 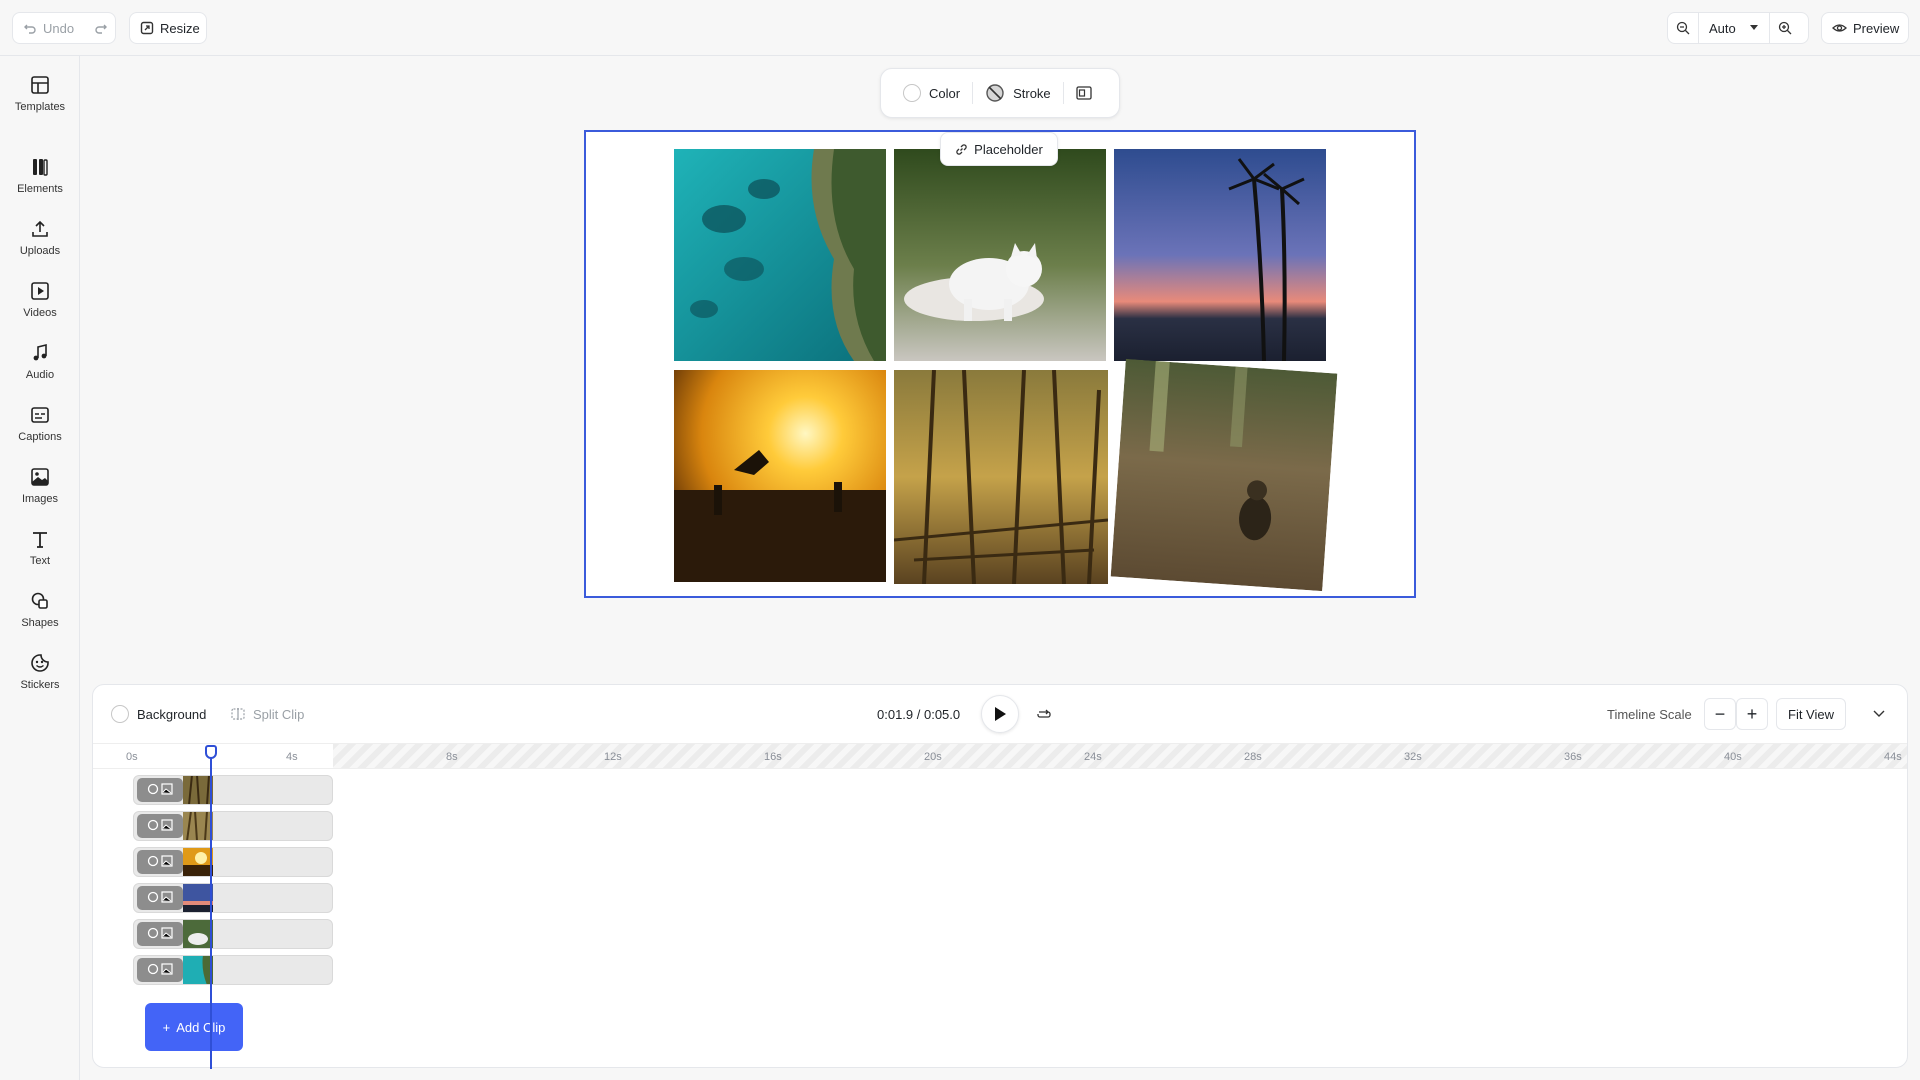 What do you see at coordinates (40, 601) in the screenshot?
I see `shapes-icon` at bounding box center [40, 601].